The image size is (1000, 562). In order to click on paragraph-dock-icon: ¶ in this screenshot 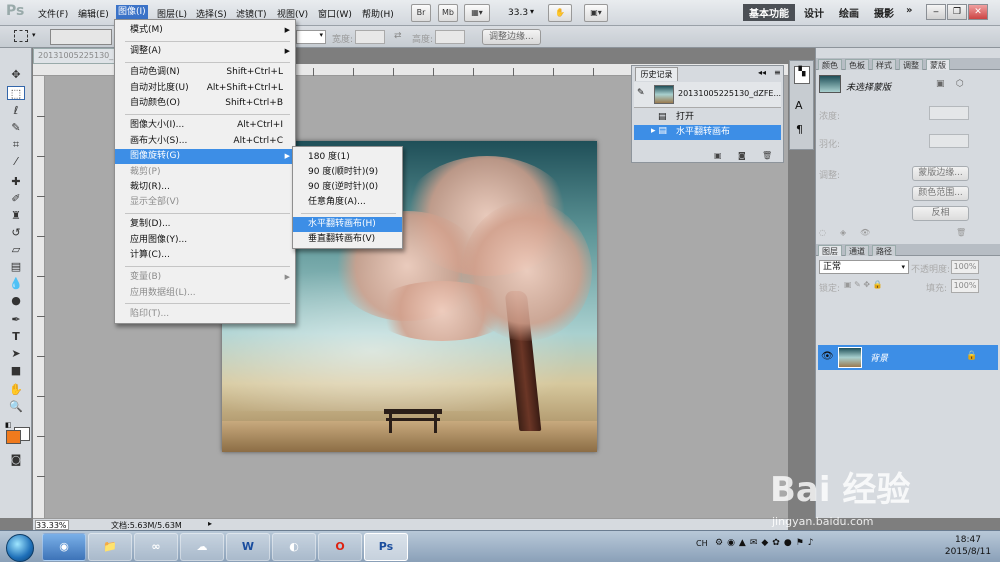, I will do `click(799, 129)`.